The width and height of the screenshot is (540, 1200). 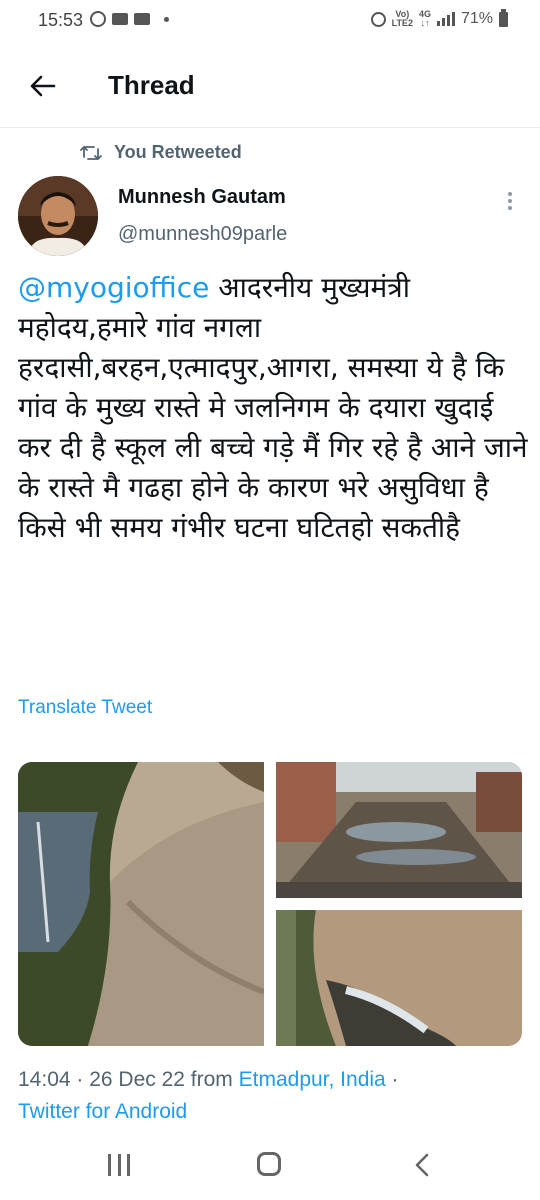 I want to click on tweet-timestamp: 14:04 · 26 Dec 22 from, so click(x=128, y=1079).